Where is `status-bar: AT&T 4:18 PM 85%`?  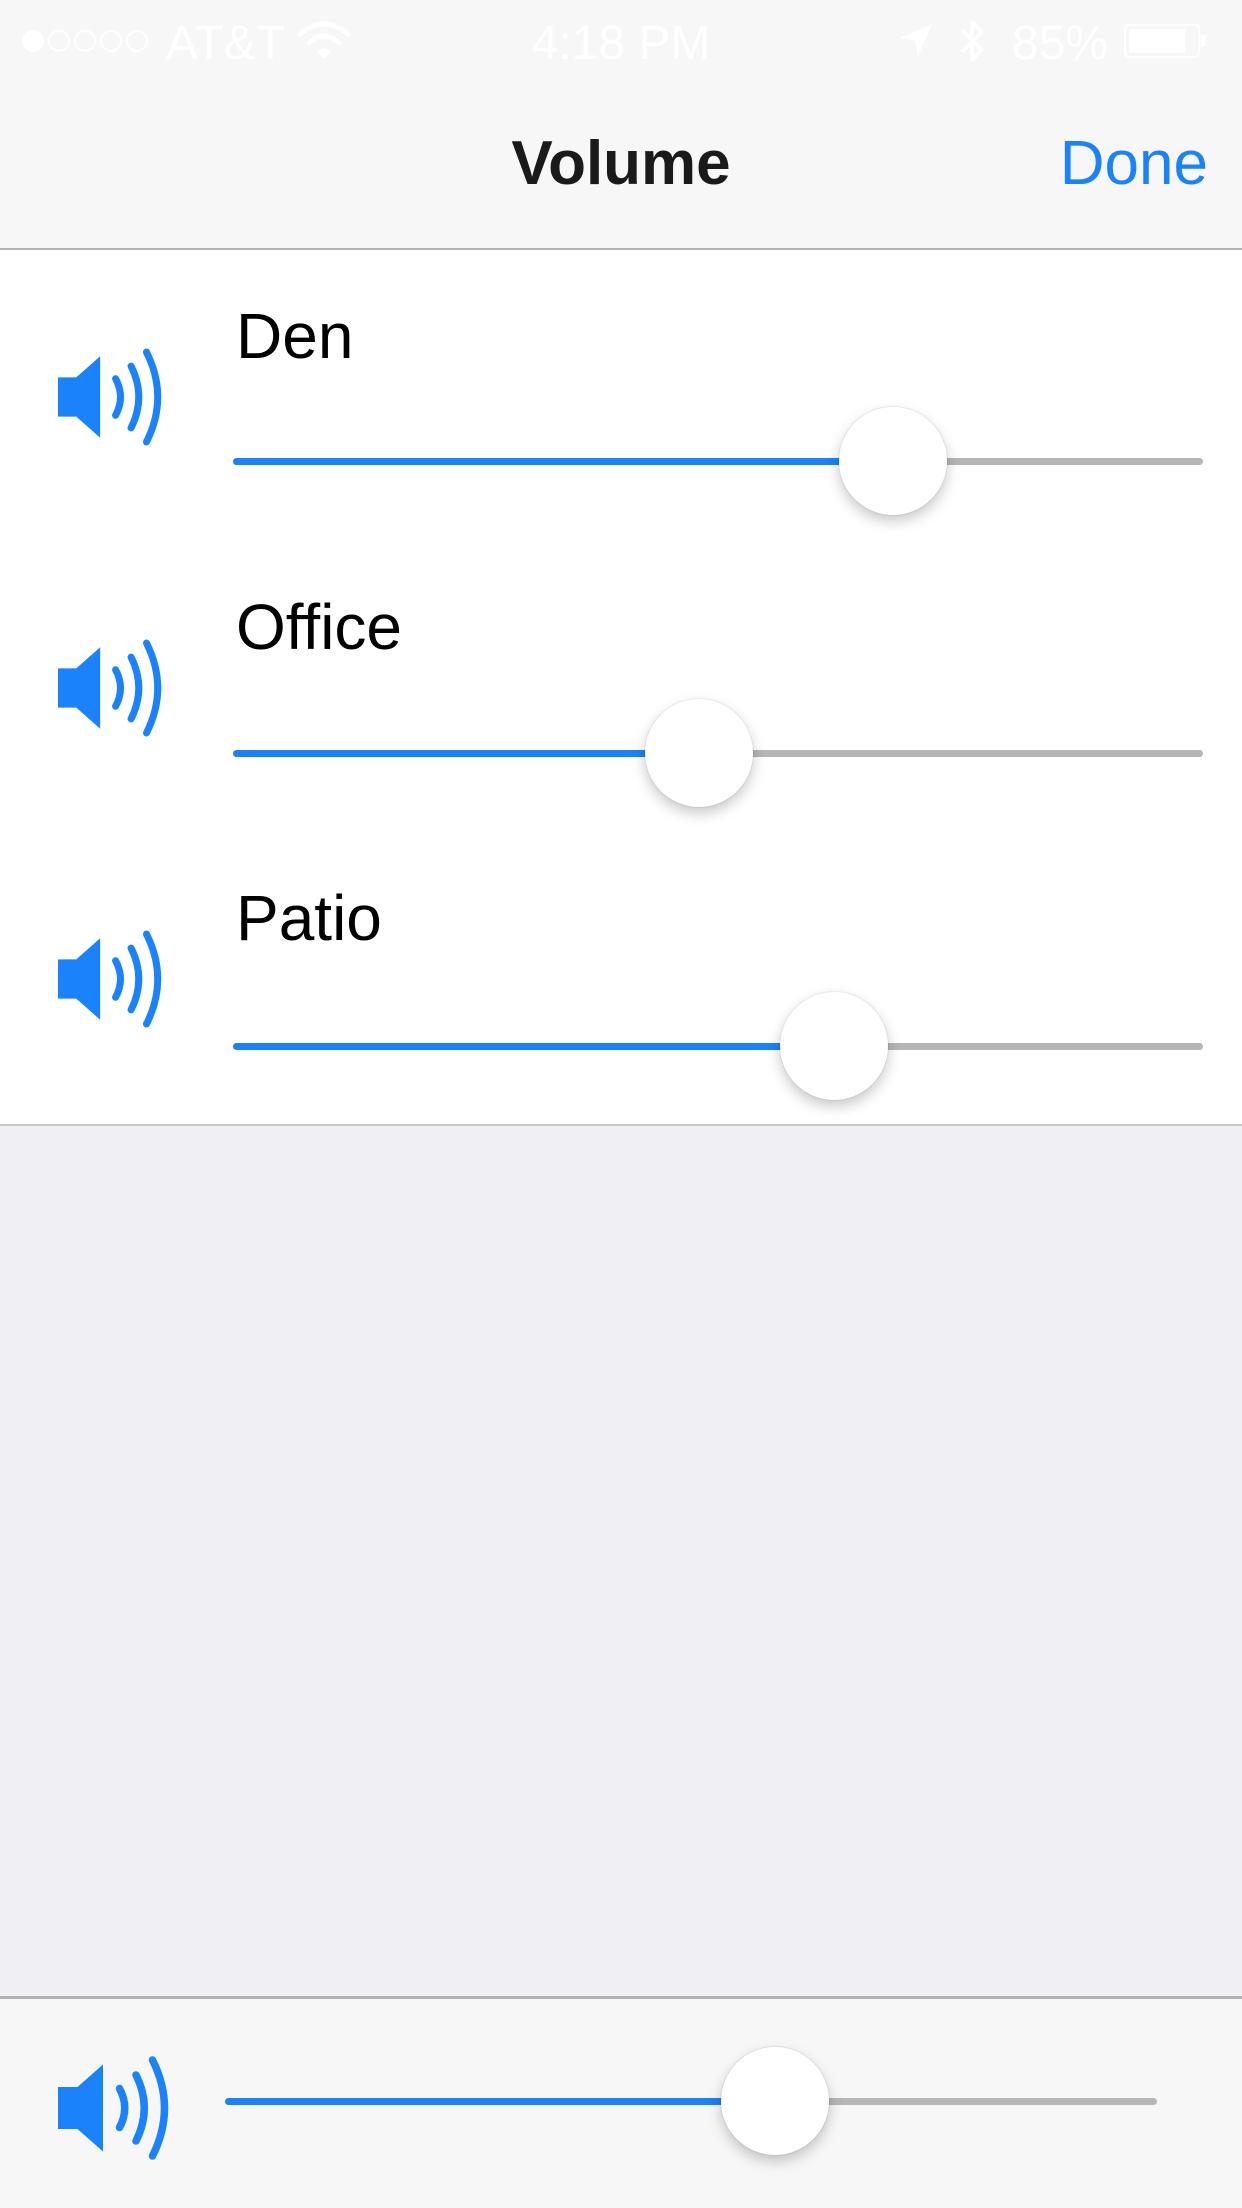 status-bar: AT&T 4:18 PM 85% is located at coordinates (621, 42).